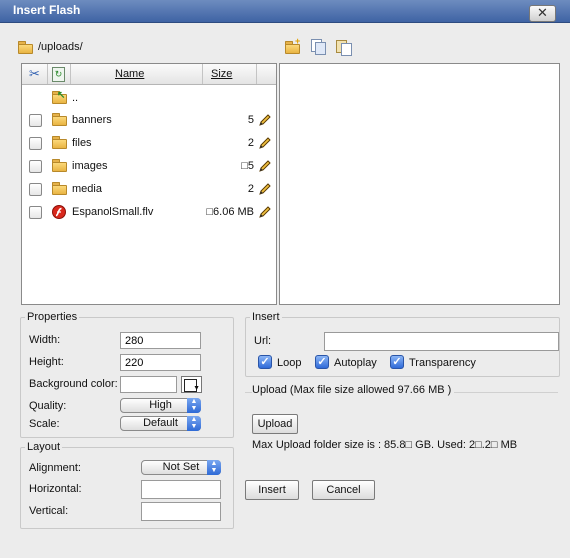 The height and width of the screenshot is (558, 570). I want to click on copy-icon, so click(318, 46).